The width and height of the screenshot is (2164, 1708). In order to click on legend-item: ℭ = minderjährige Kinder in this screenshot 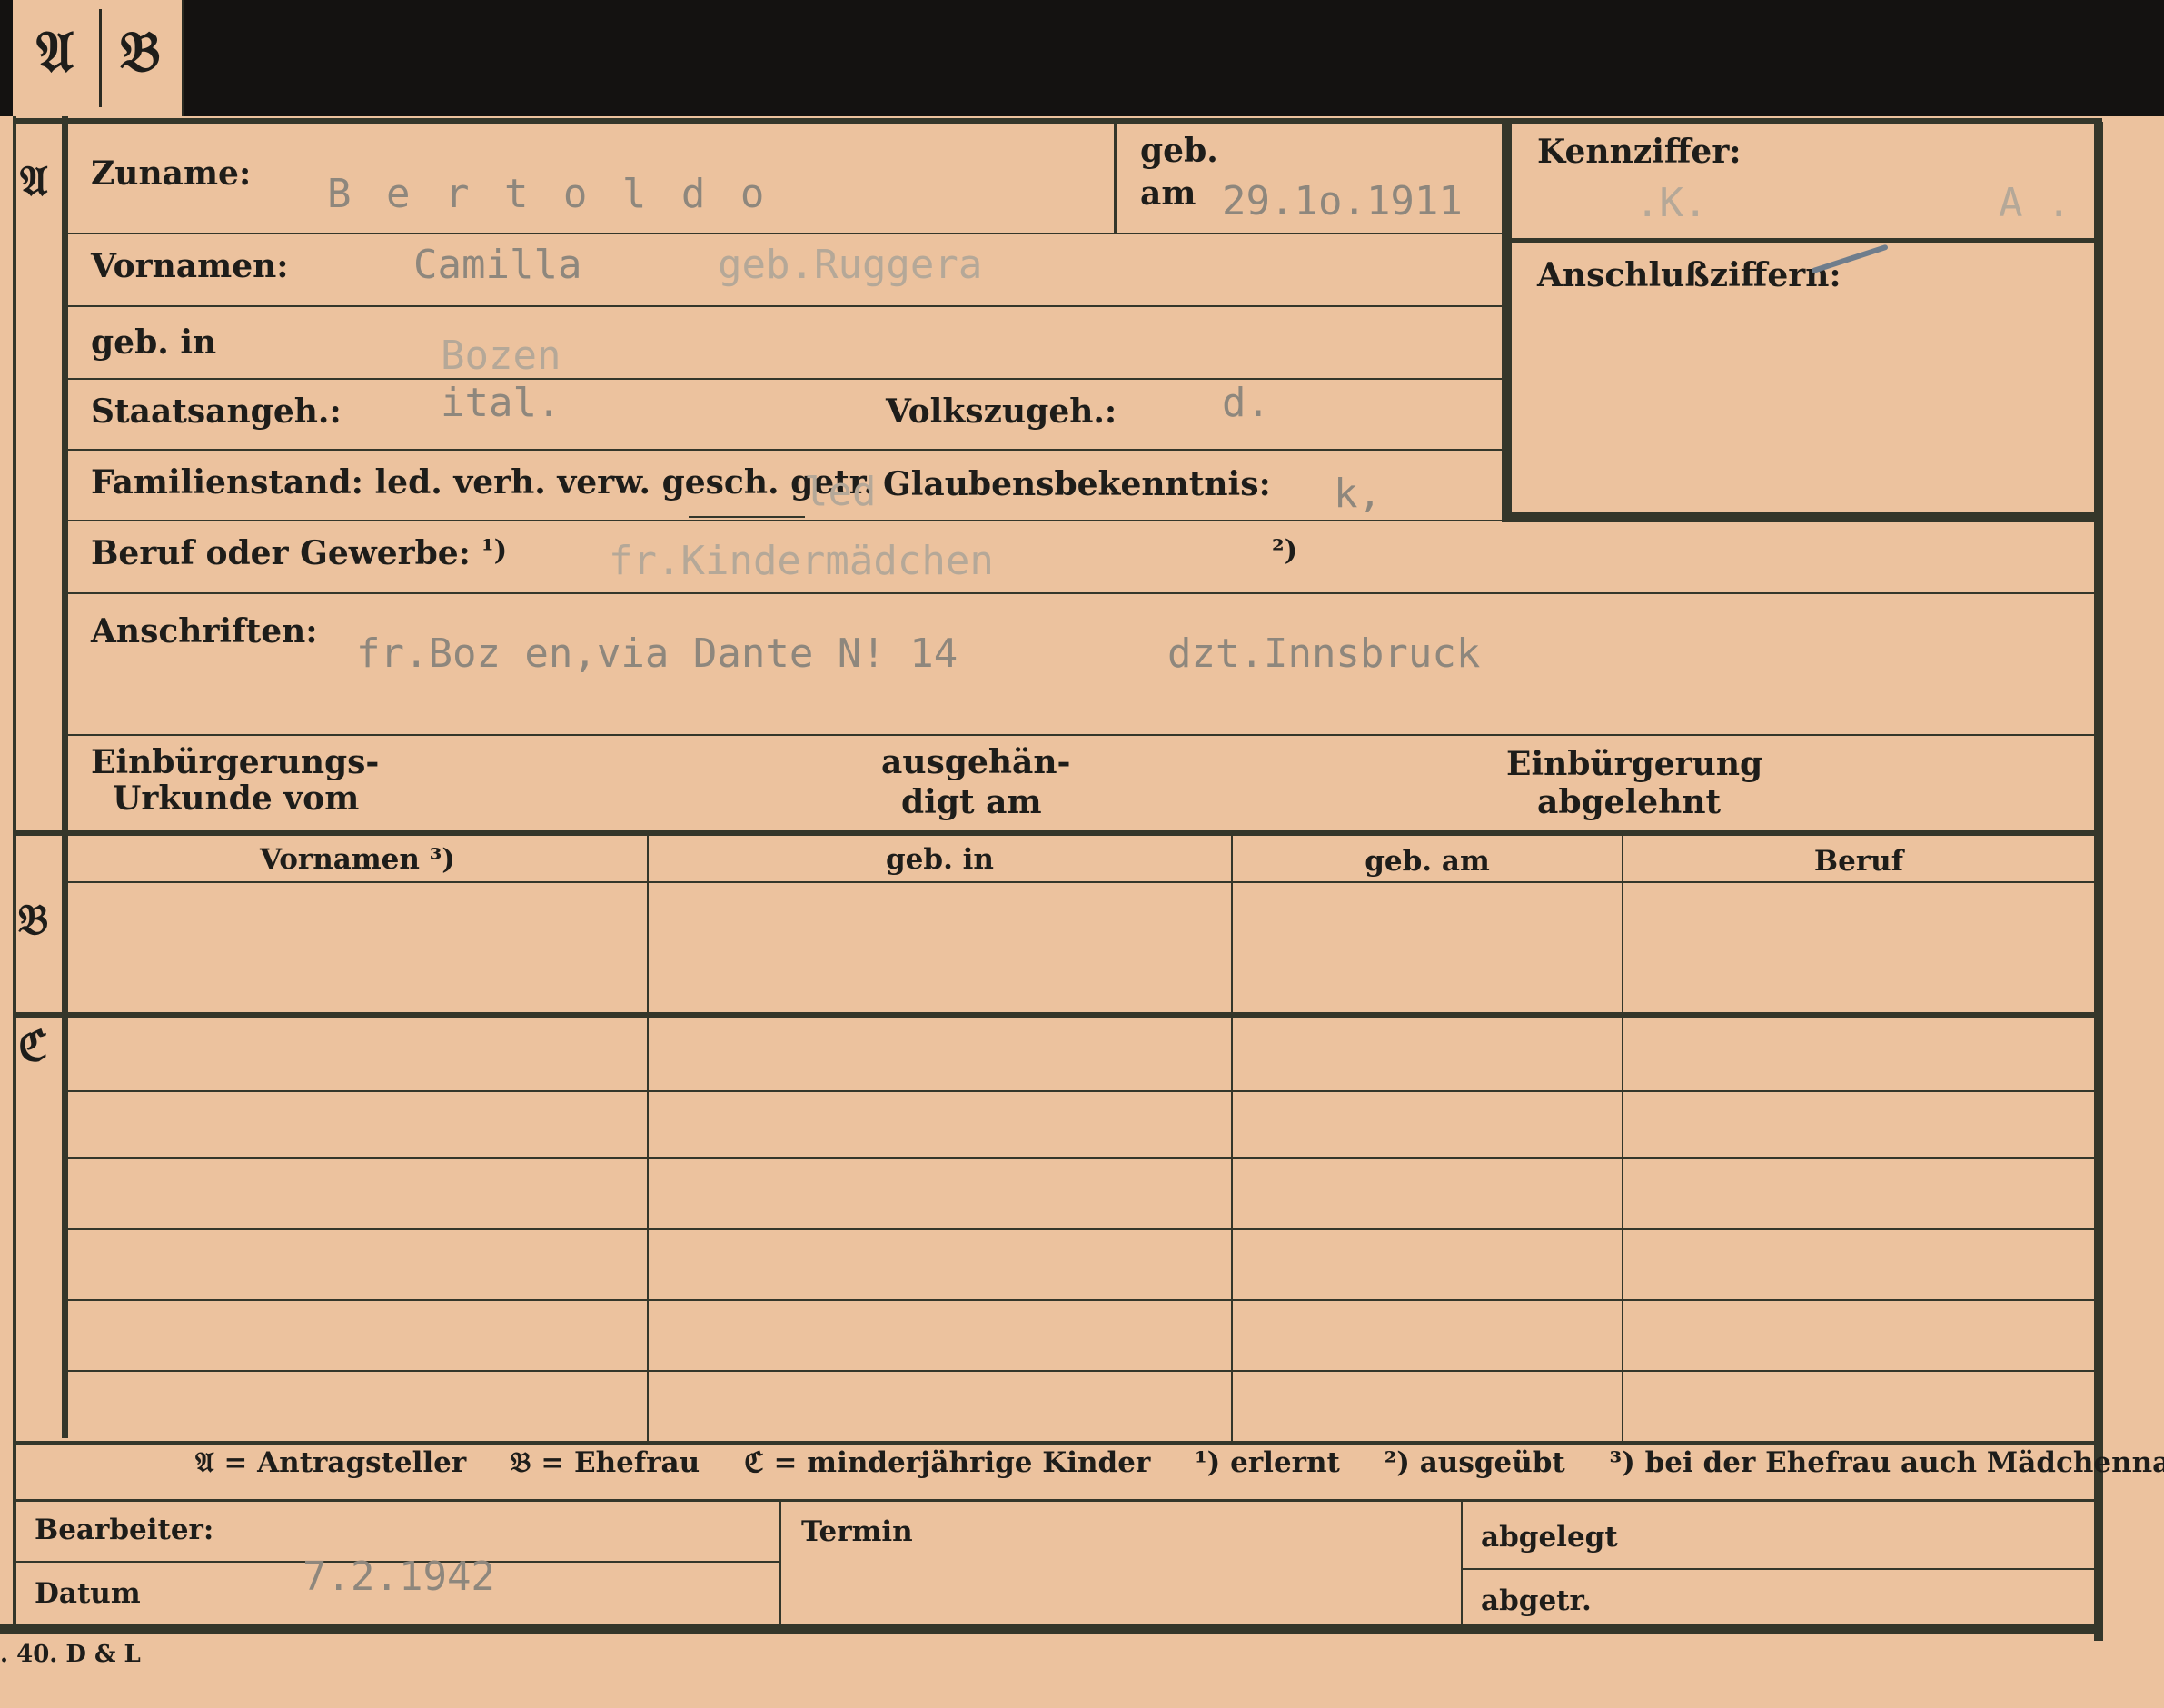, I will do `click(947, 1462)`.